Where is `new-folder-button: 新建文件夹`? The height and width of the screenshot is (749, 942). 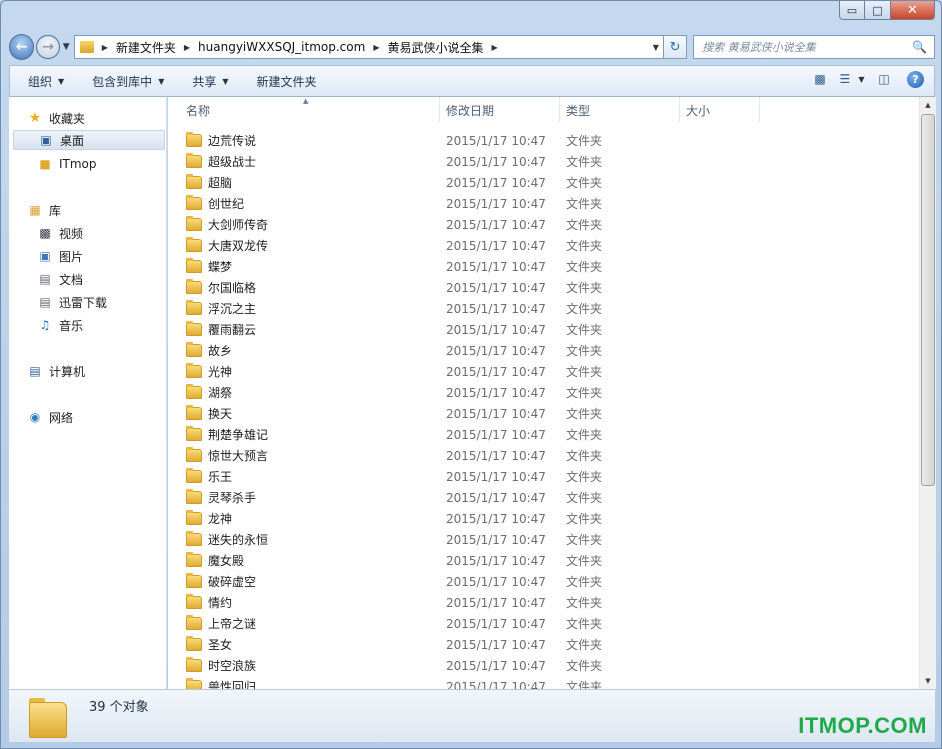
new-folder-button: 新建文件夹 is located at coordinates (287, 81).